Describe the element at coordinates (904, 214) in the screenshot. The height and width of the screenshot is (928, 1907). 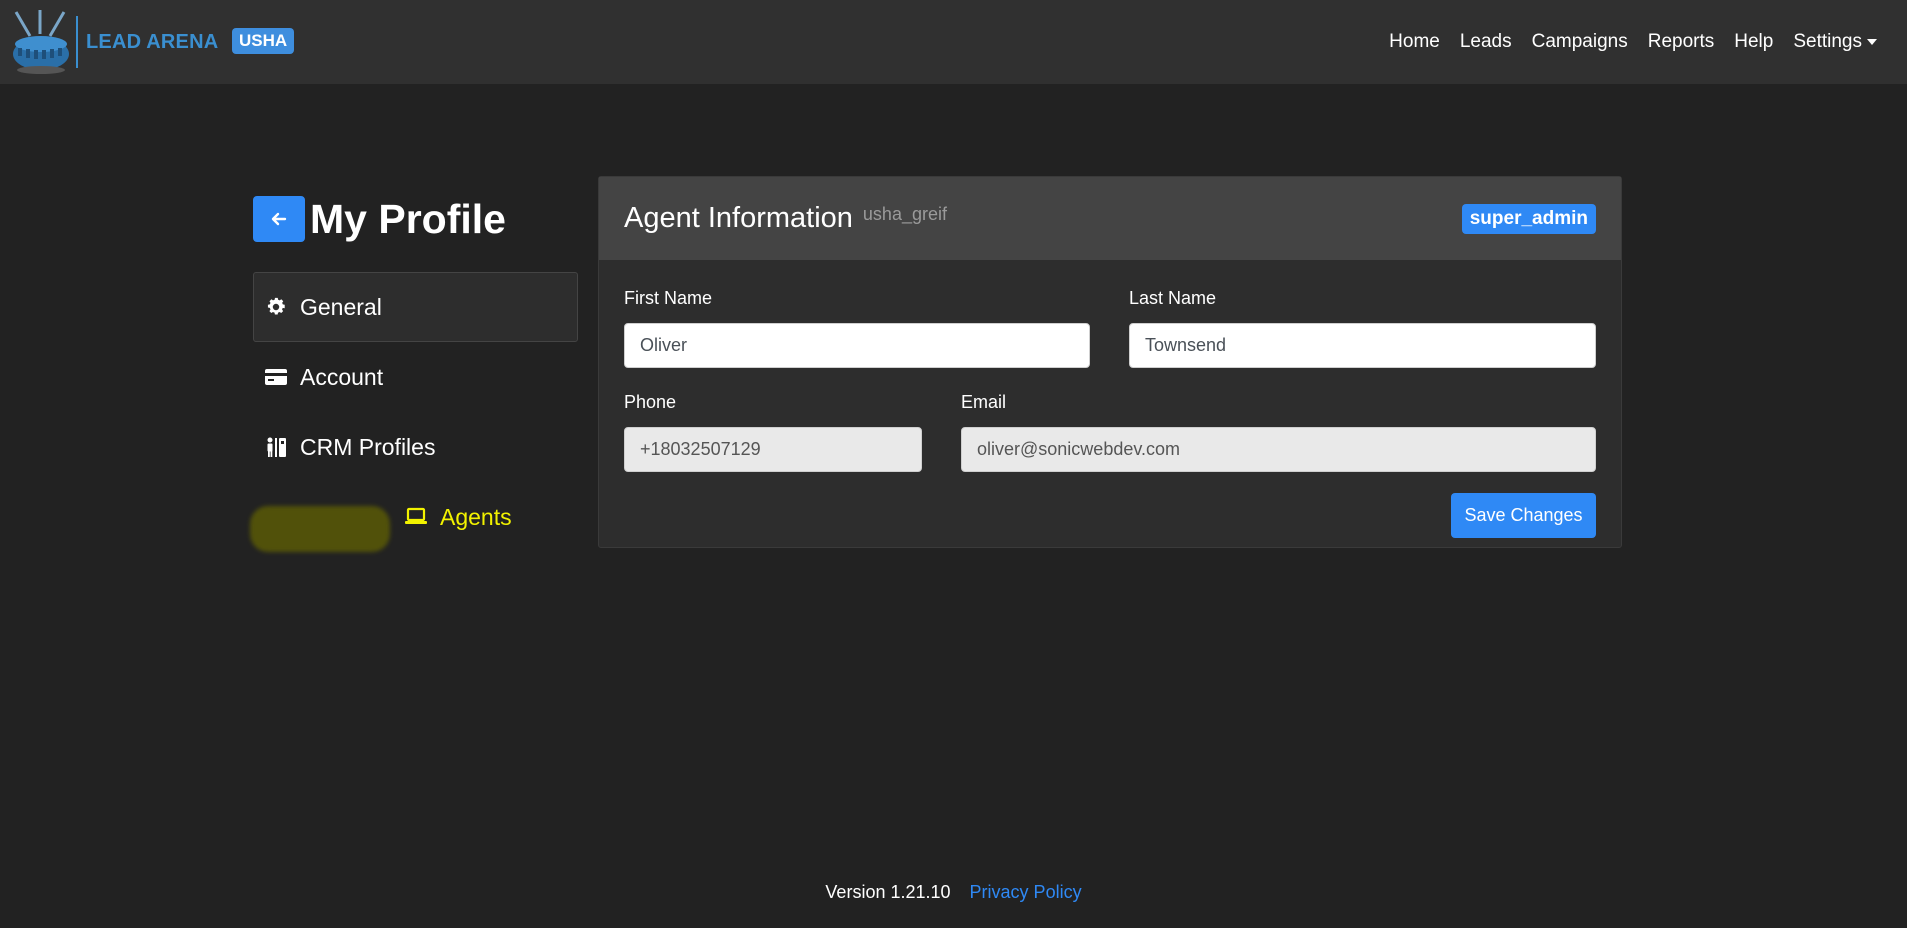
I see `username-label: usha_greif` at that location.